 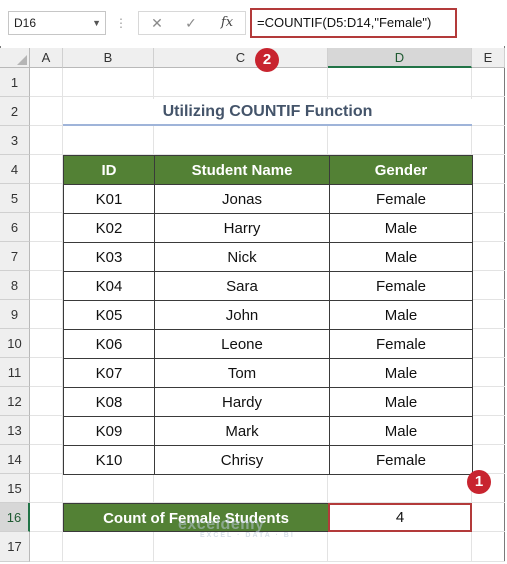 I want to click on row-header-4: 4, so click(x=15, y=169).